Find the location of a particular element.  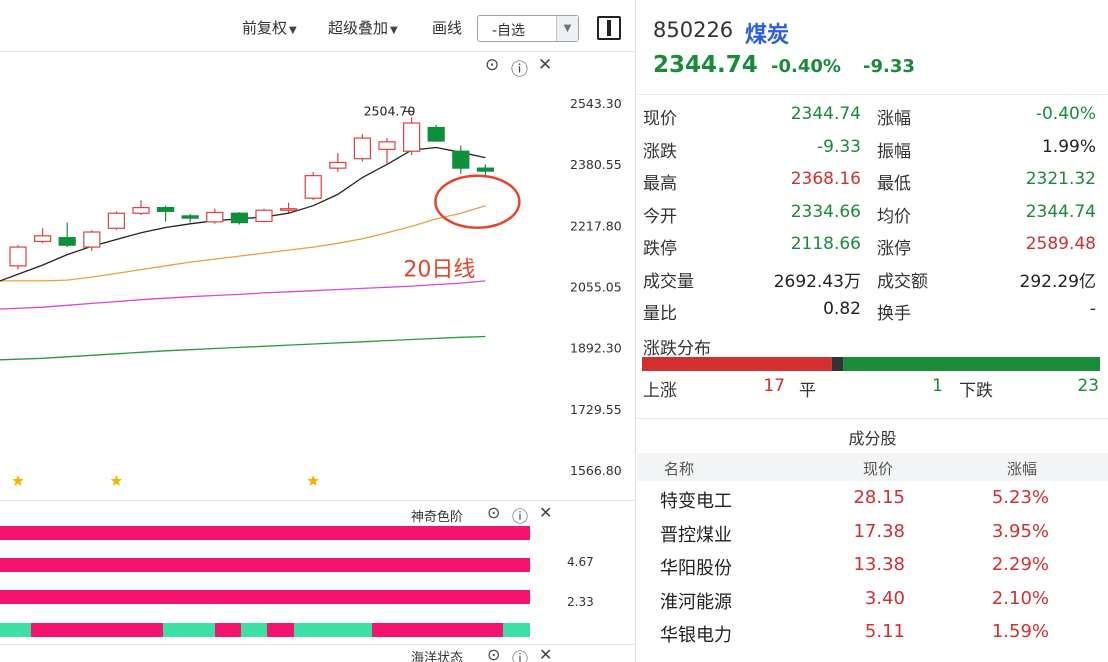

quote-value: 0.82 is located at coordinates (842, 309).